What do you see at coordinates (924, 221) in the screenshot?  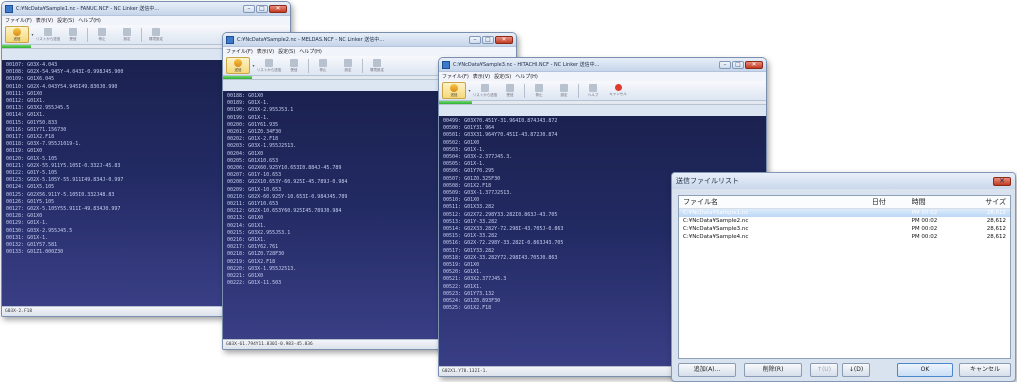 I see `row-time: PM 00:02` at bounding box center [924, 221].